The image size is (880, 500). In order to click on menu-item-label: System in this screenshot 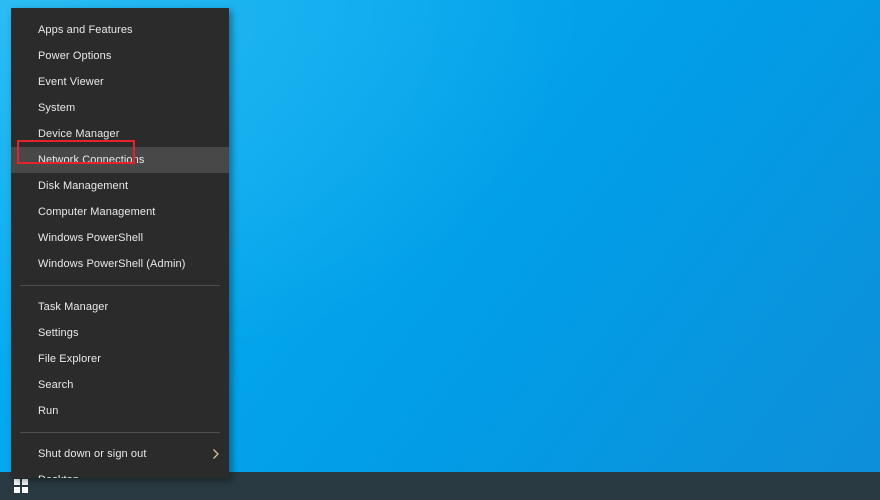, I will do `click(57, 107)`.